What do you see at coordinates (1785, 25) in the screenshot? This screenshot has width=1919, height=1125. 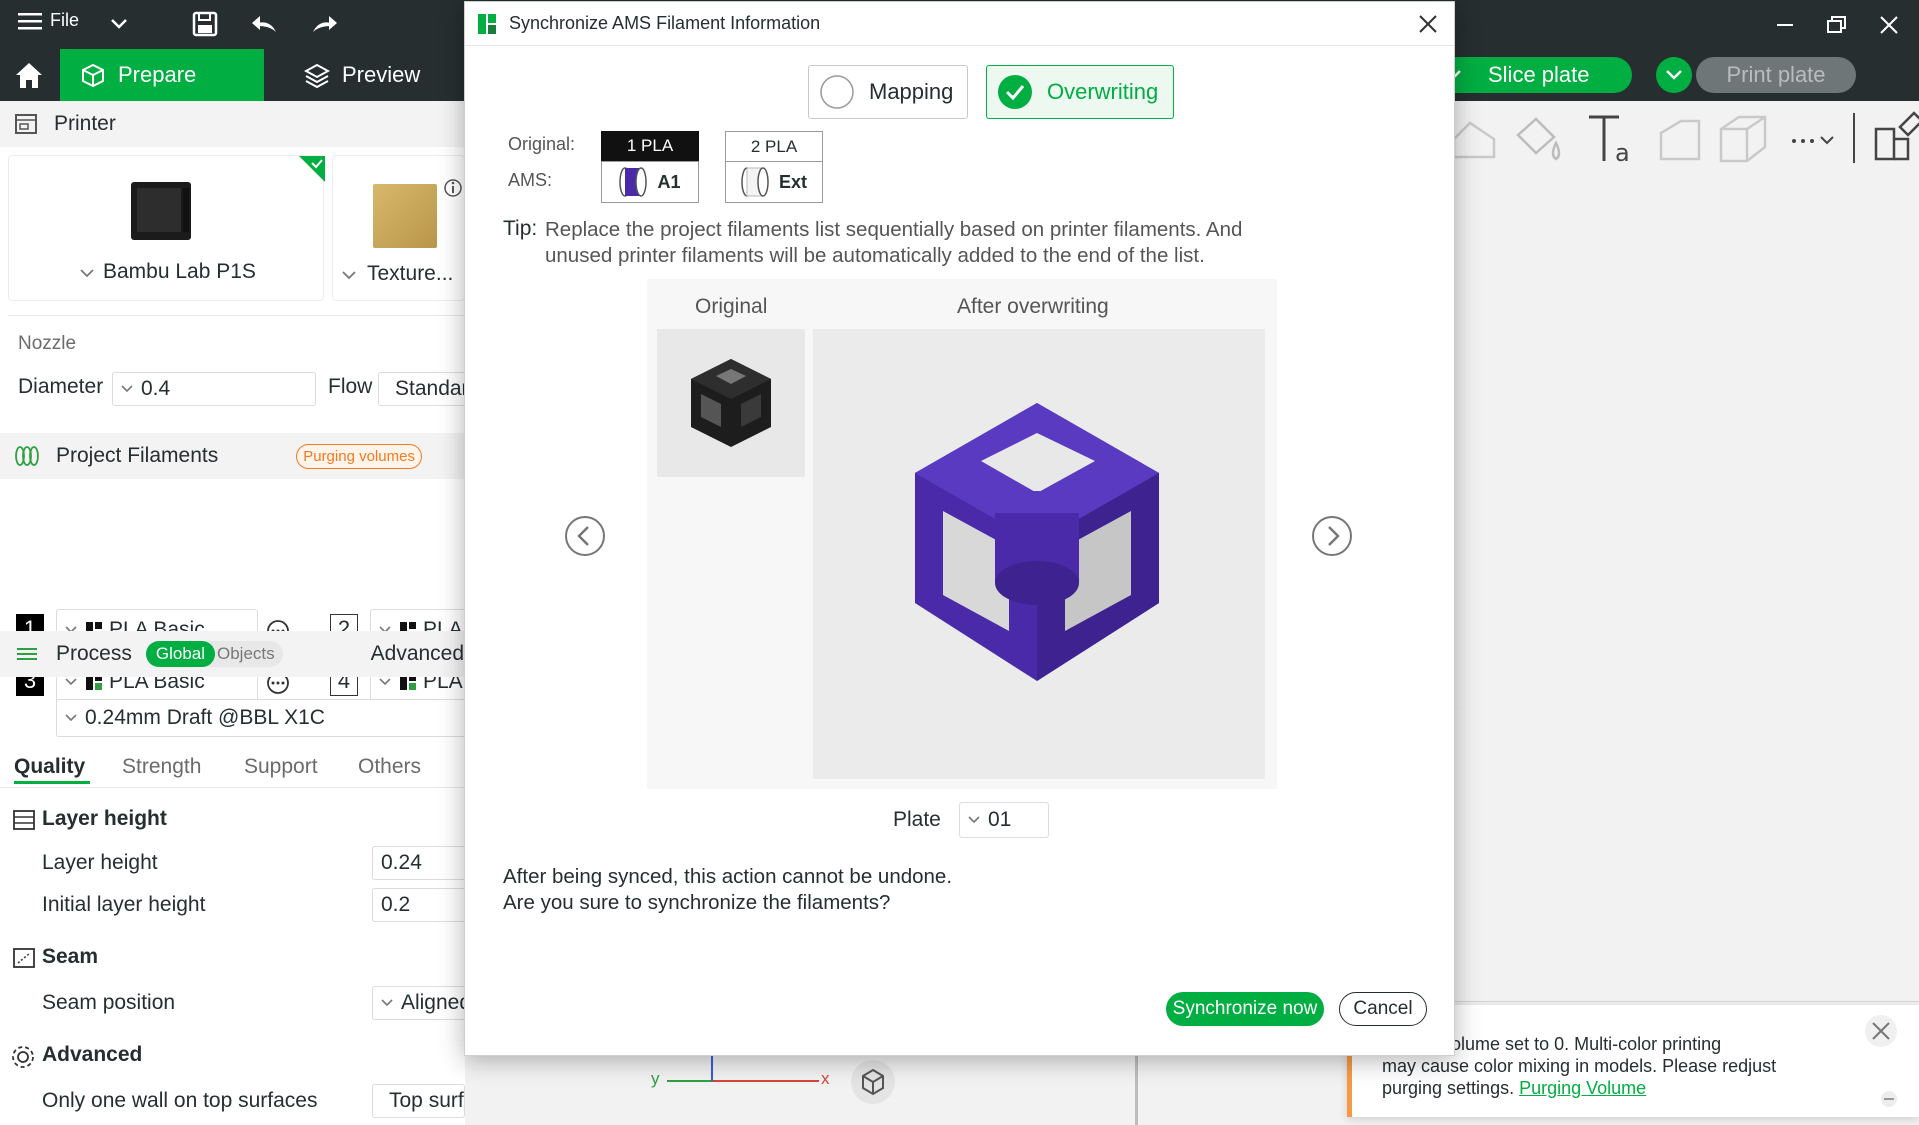 I see `minimize-icon` at bounding box center [1785, 25].